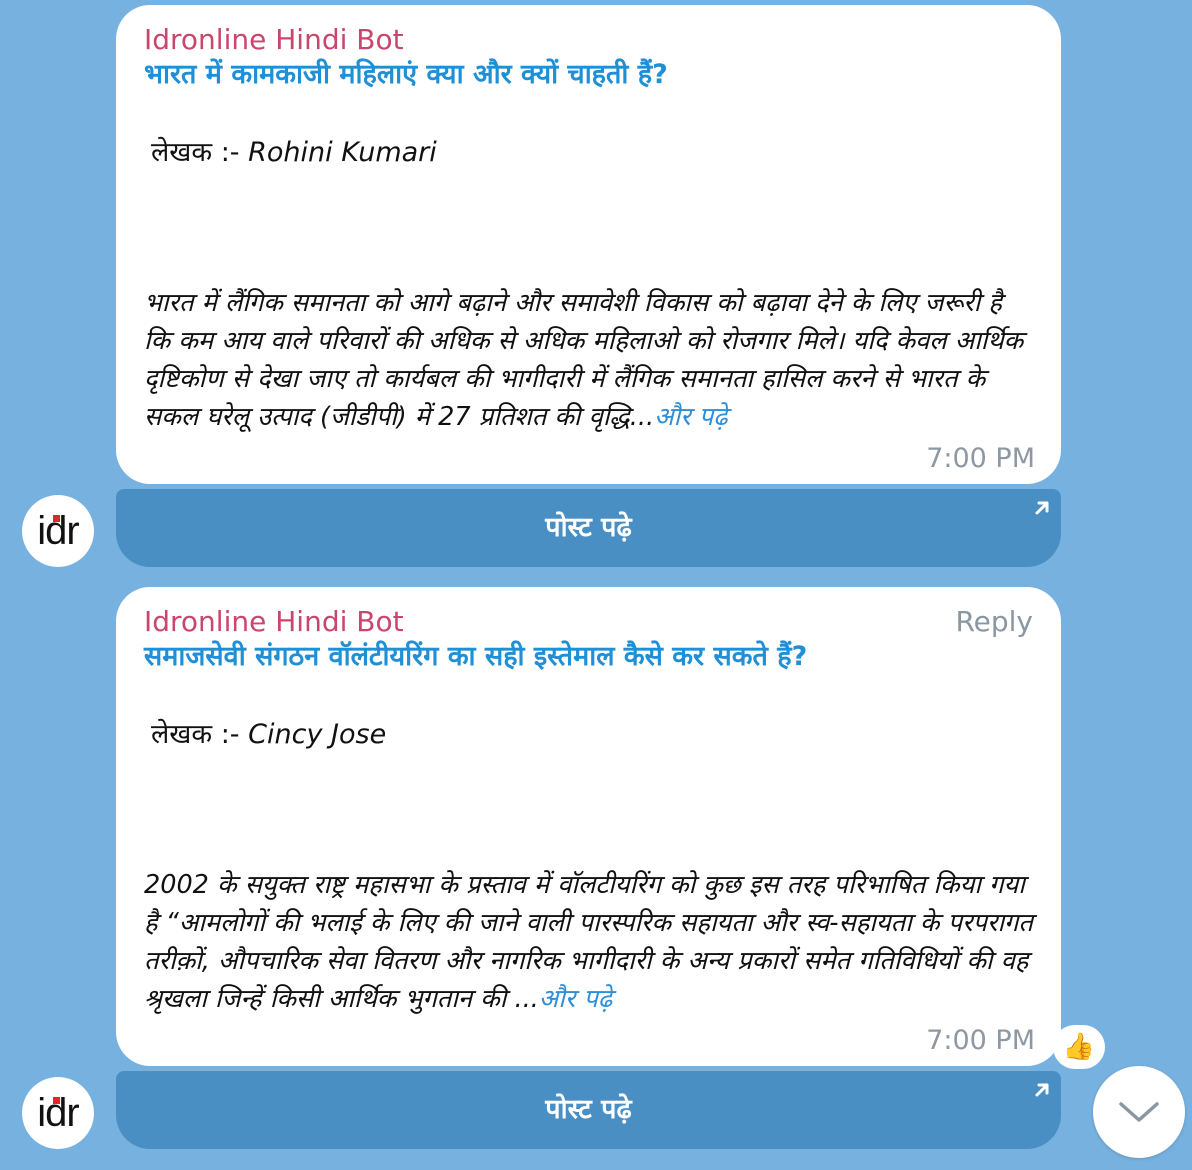 This screenshot has width=1192, height=1170. I want to click on thumbs-up-icon: 👍, so click(1079, 1047).